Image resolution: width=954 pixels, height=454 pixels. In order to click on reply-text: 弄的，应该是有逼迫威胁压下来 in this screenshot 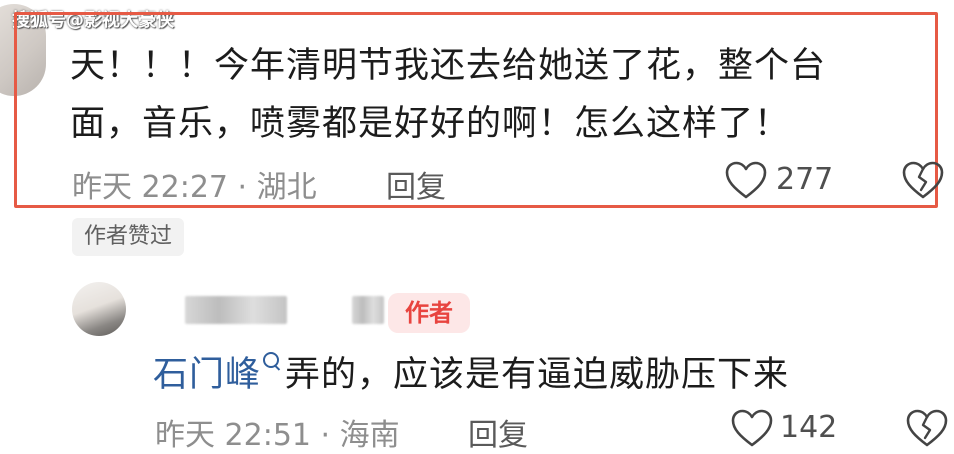, I will do `click(537, 375)`.